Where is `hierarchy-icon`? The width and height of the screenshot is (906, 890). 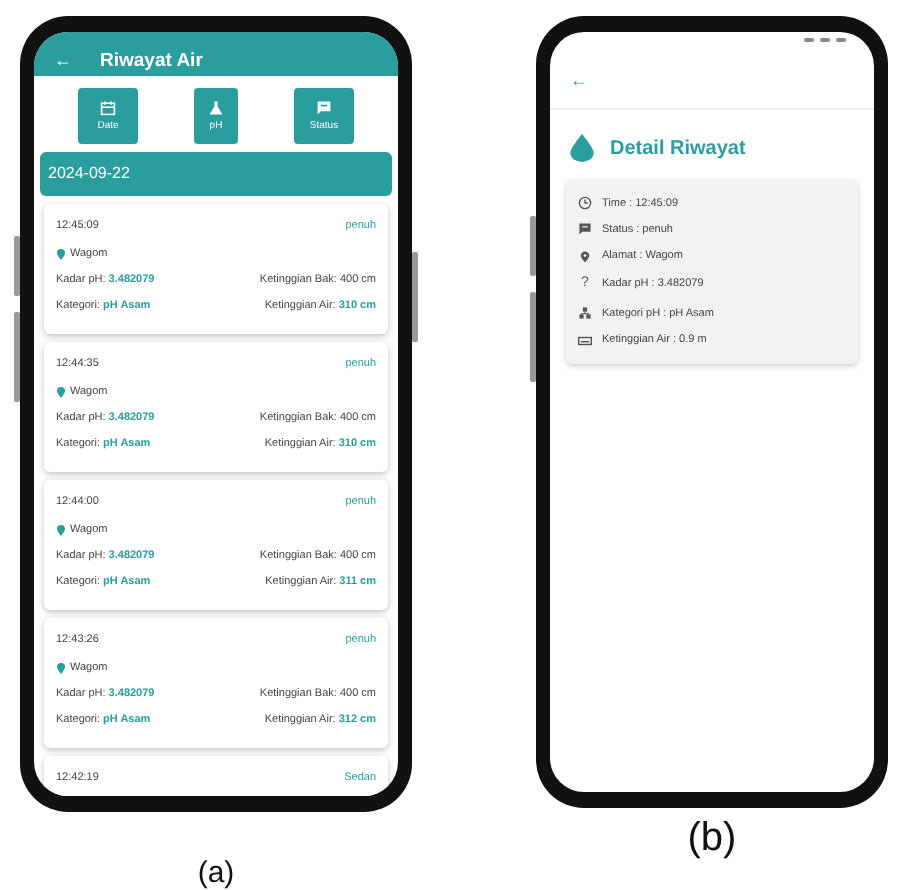
hierarchy-icon is located at coordinates (585, 313).